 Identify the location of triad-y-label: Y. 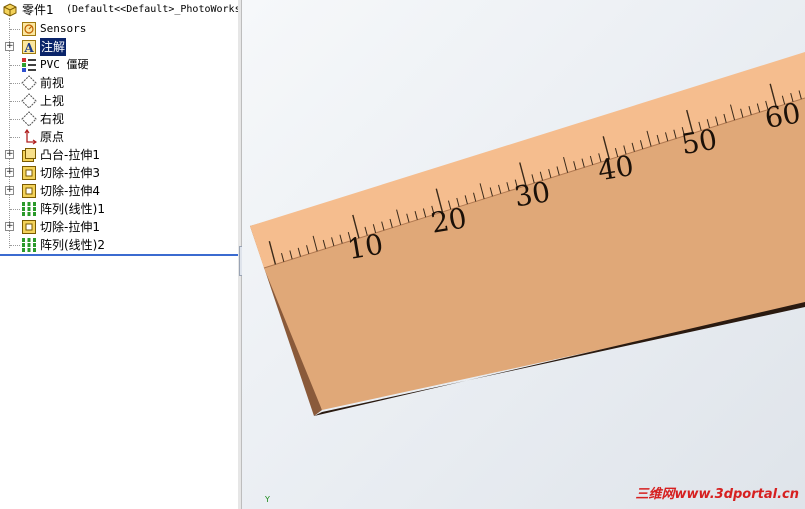
(267, 499).